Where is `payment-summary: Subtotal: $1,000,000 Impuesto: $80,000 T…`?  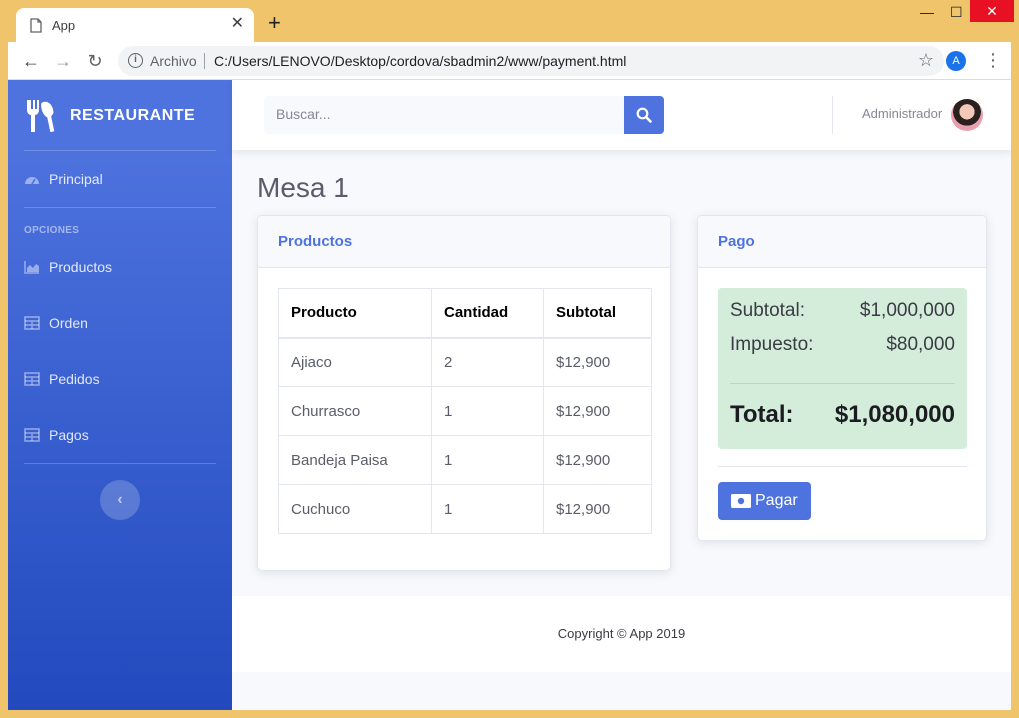
payment-summary: Subtotal: $1,000,000 Impuesto: $80,000 T… is located at coordinates (842, 368).